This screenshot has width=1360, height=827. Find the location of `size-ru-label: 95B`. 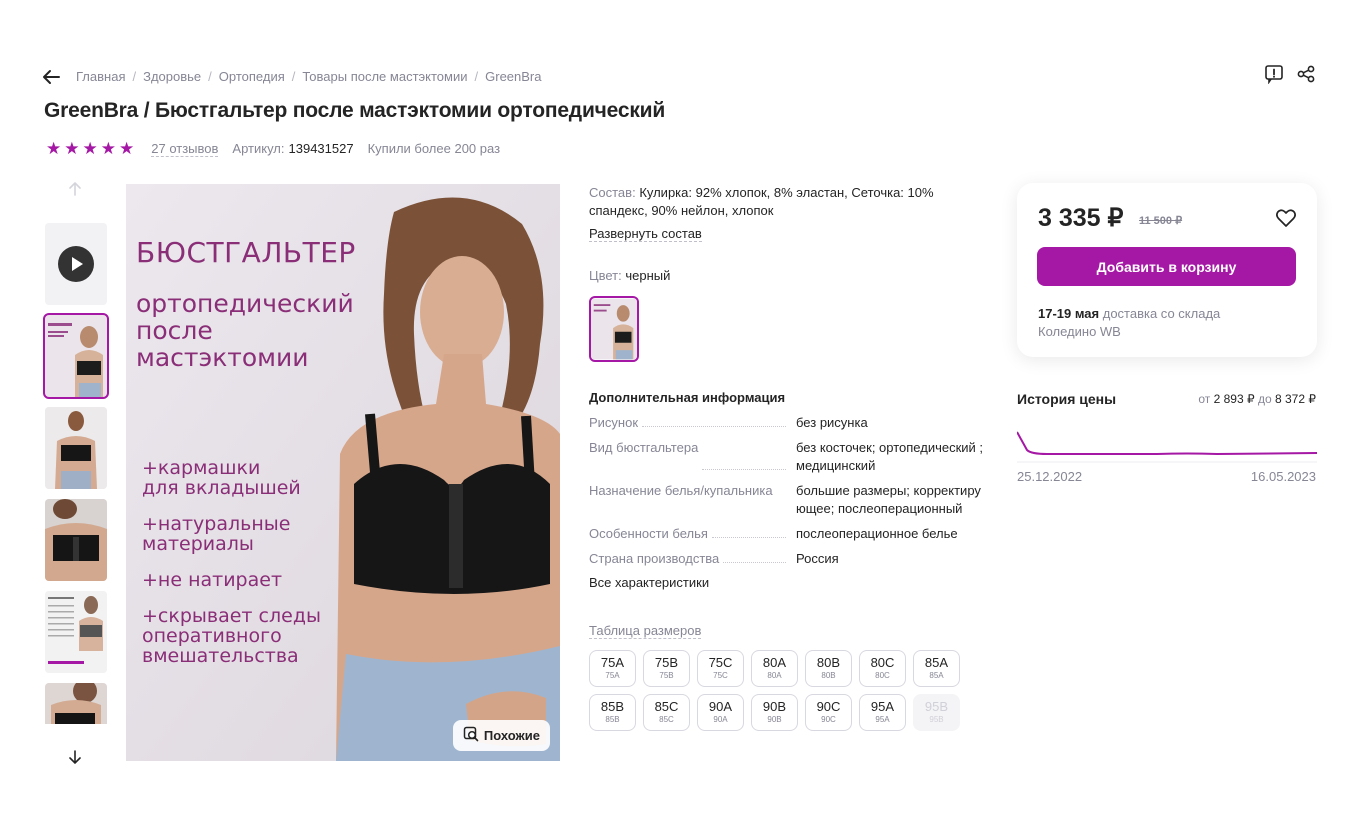

size-ru-label: 95B is located at coordinates (936, 719).